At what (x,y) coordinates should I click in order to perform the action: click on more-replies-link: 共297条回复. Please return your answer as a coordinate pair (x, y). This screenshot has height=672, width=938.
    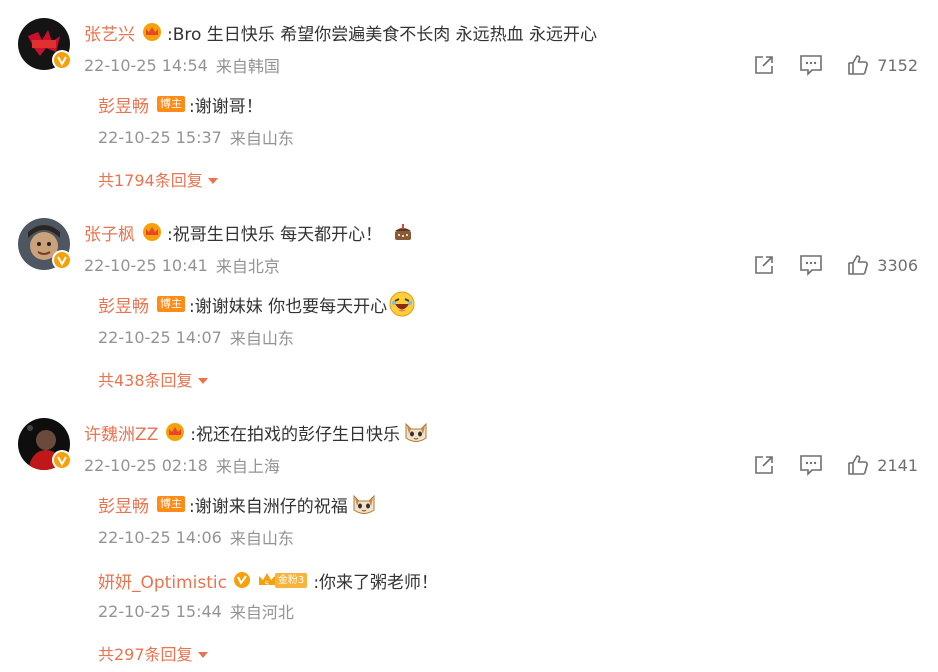
    Looking at the image, I should click on (153, 653).